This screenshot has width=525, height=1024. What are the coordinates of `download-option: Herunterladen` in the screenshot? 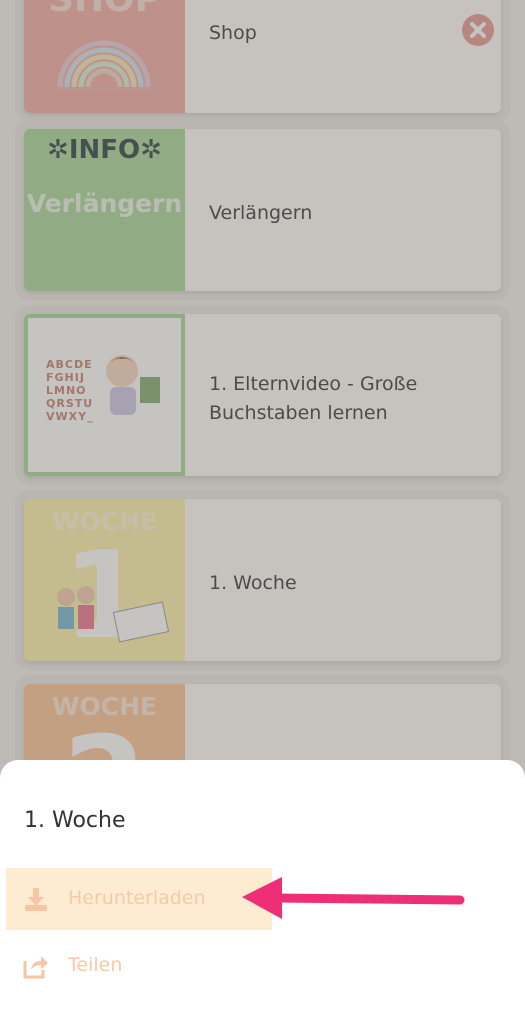 It's located at (139, 899).